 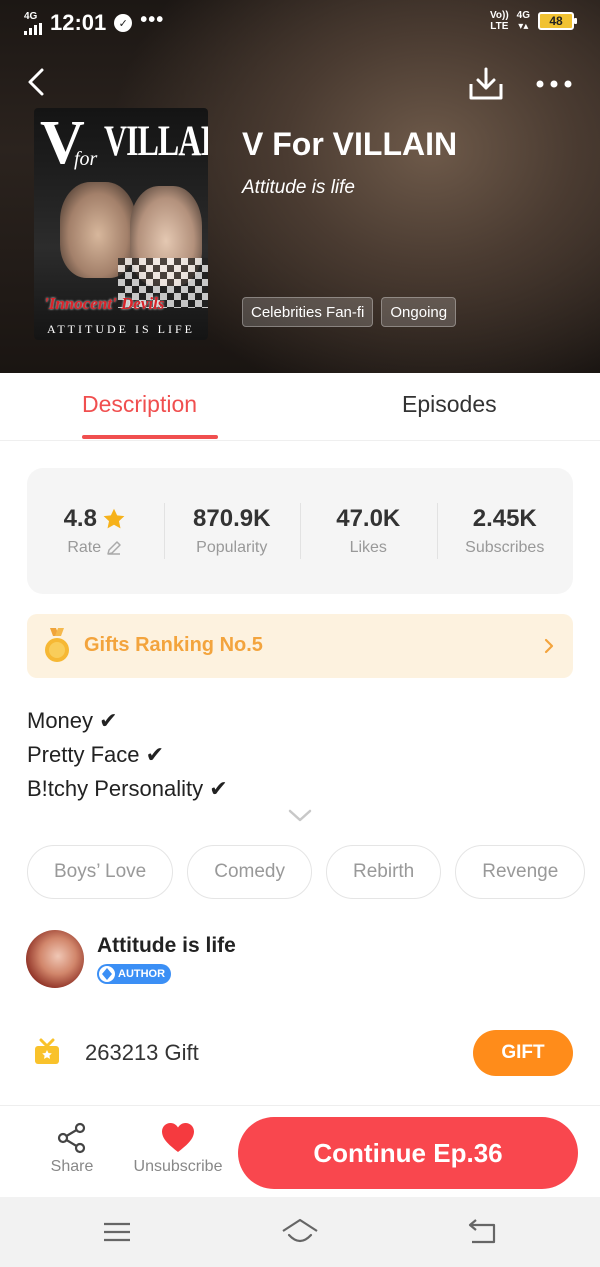 I want to click on network-label: 4G, so click(x=31, y=16).